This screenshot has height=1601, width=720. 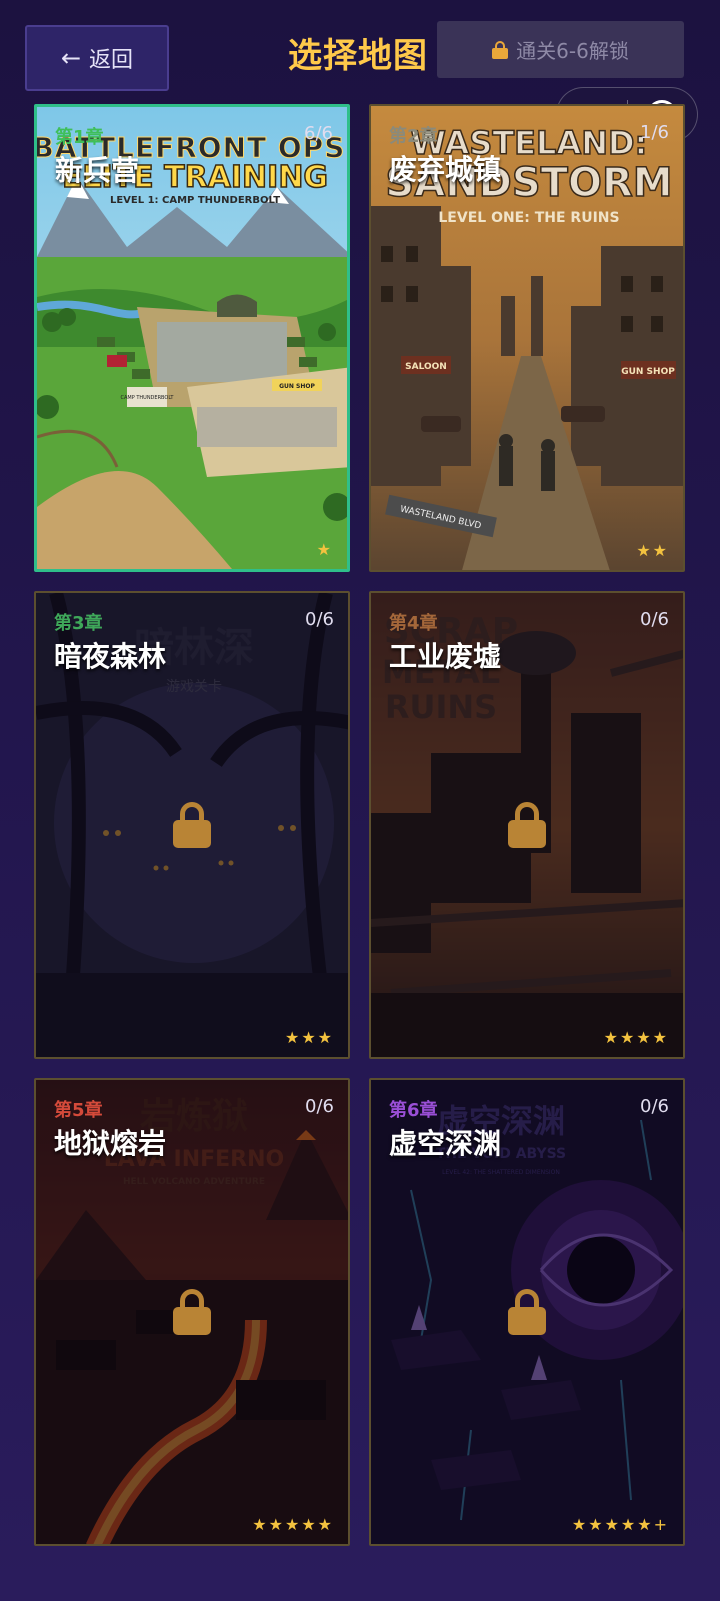 What do you see at coordinates (110, 1143) in the screenshot?
I see `map-name: 地狱熔岩` at bounding box center [110, 1143].